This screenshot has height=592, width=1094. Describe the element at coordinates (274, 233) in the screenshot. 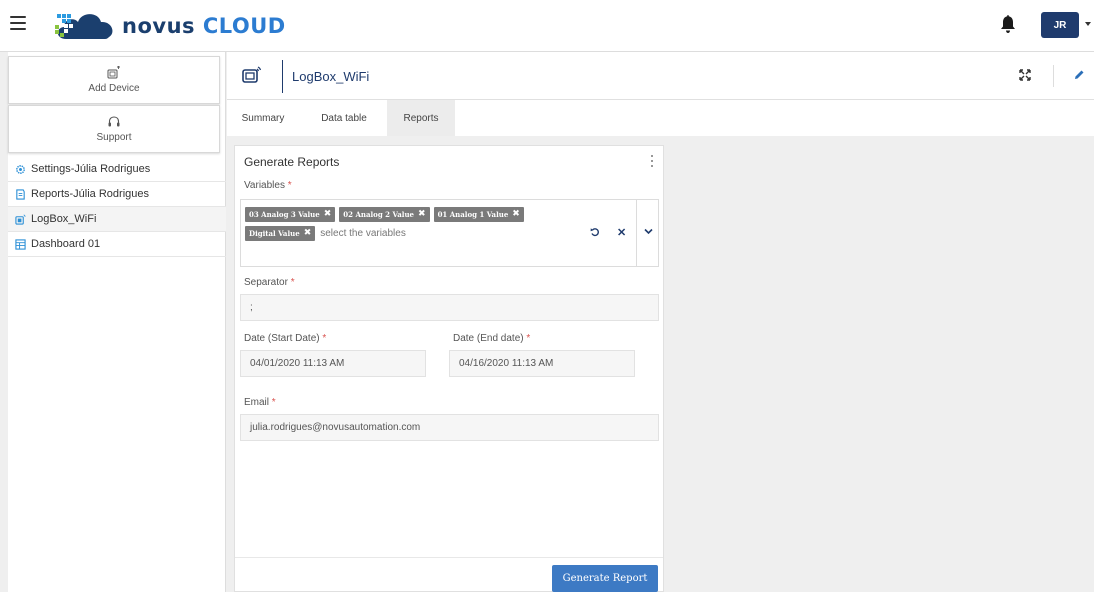

I see `chip-label: Digital Value` at that location.